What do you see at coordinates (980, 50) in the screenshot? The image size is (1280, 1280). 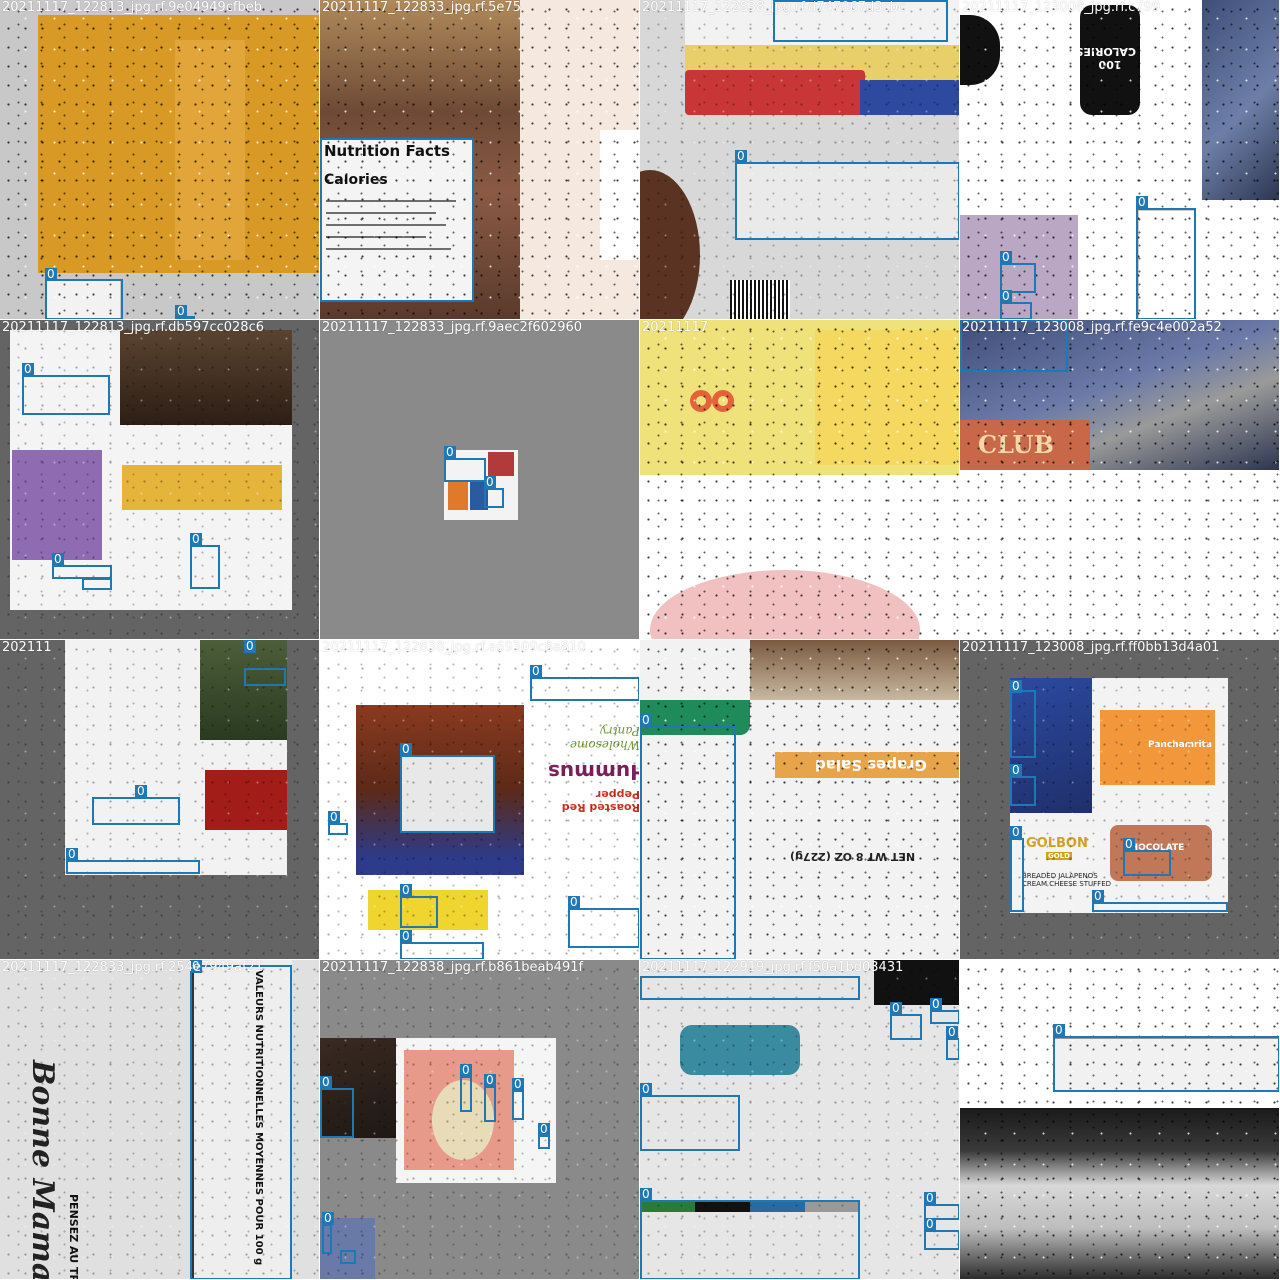 I see `dark-logo` at bounding box center [980, 50].